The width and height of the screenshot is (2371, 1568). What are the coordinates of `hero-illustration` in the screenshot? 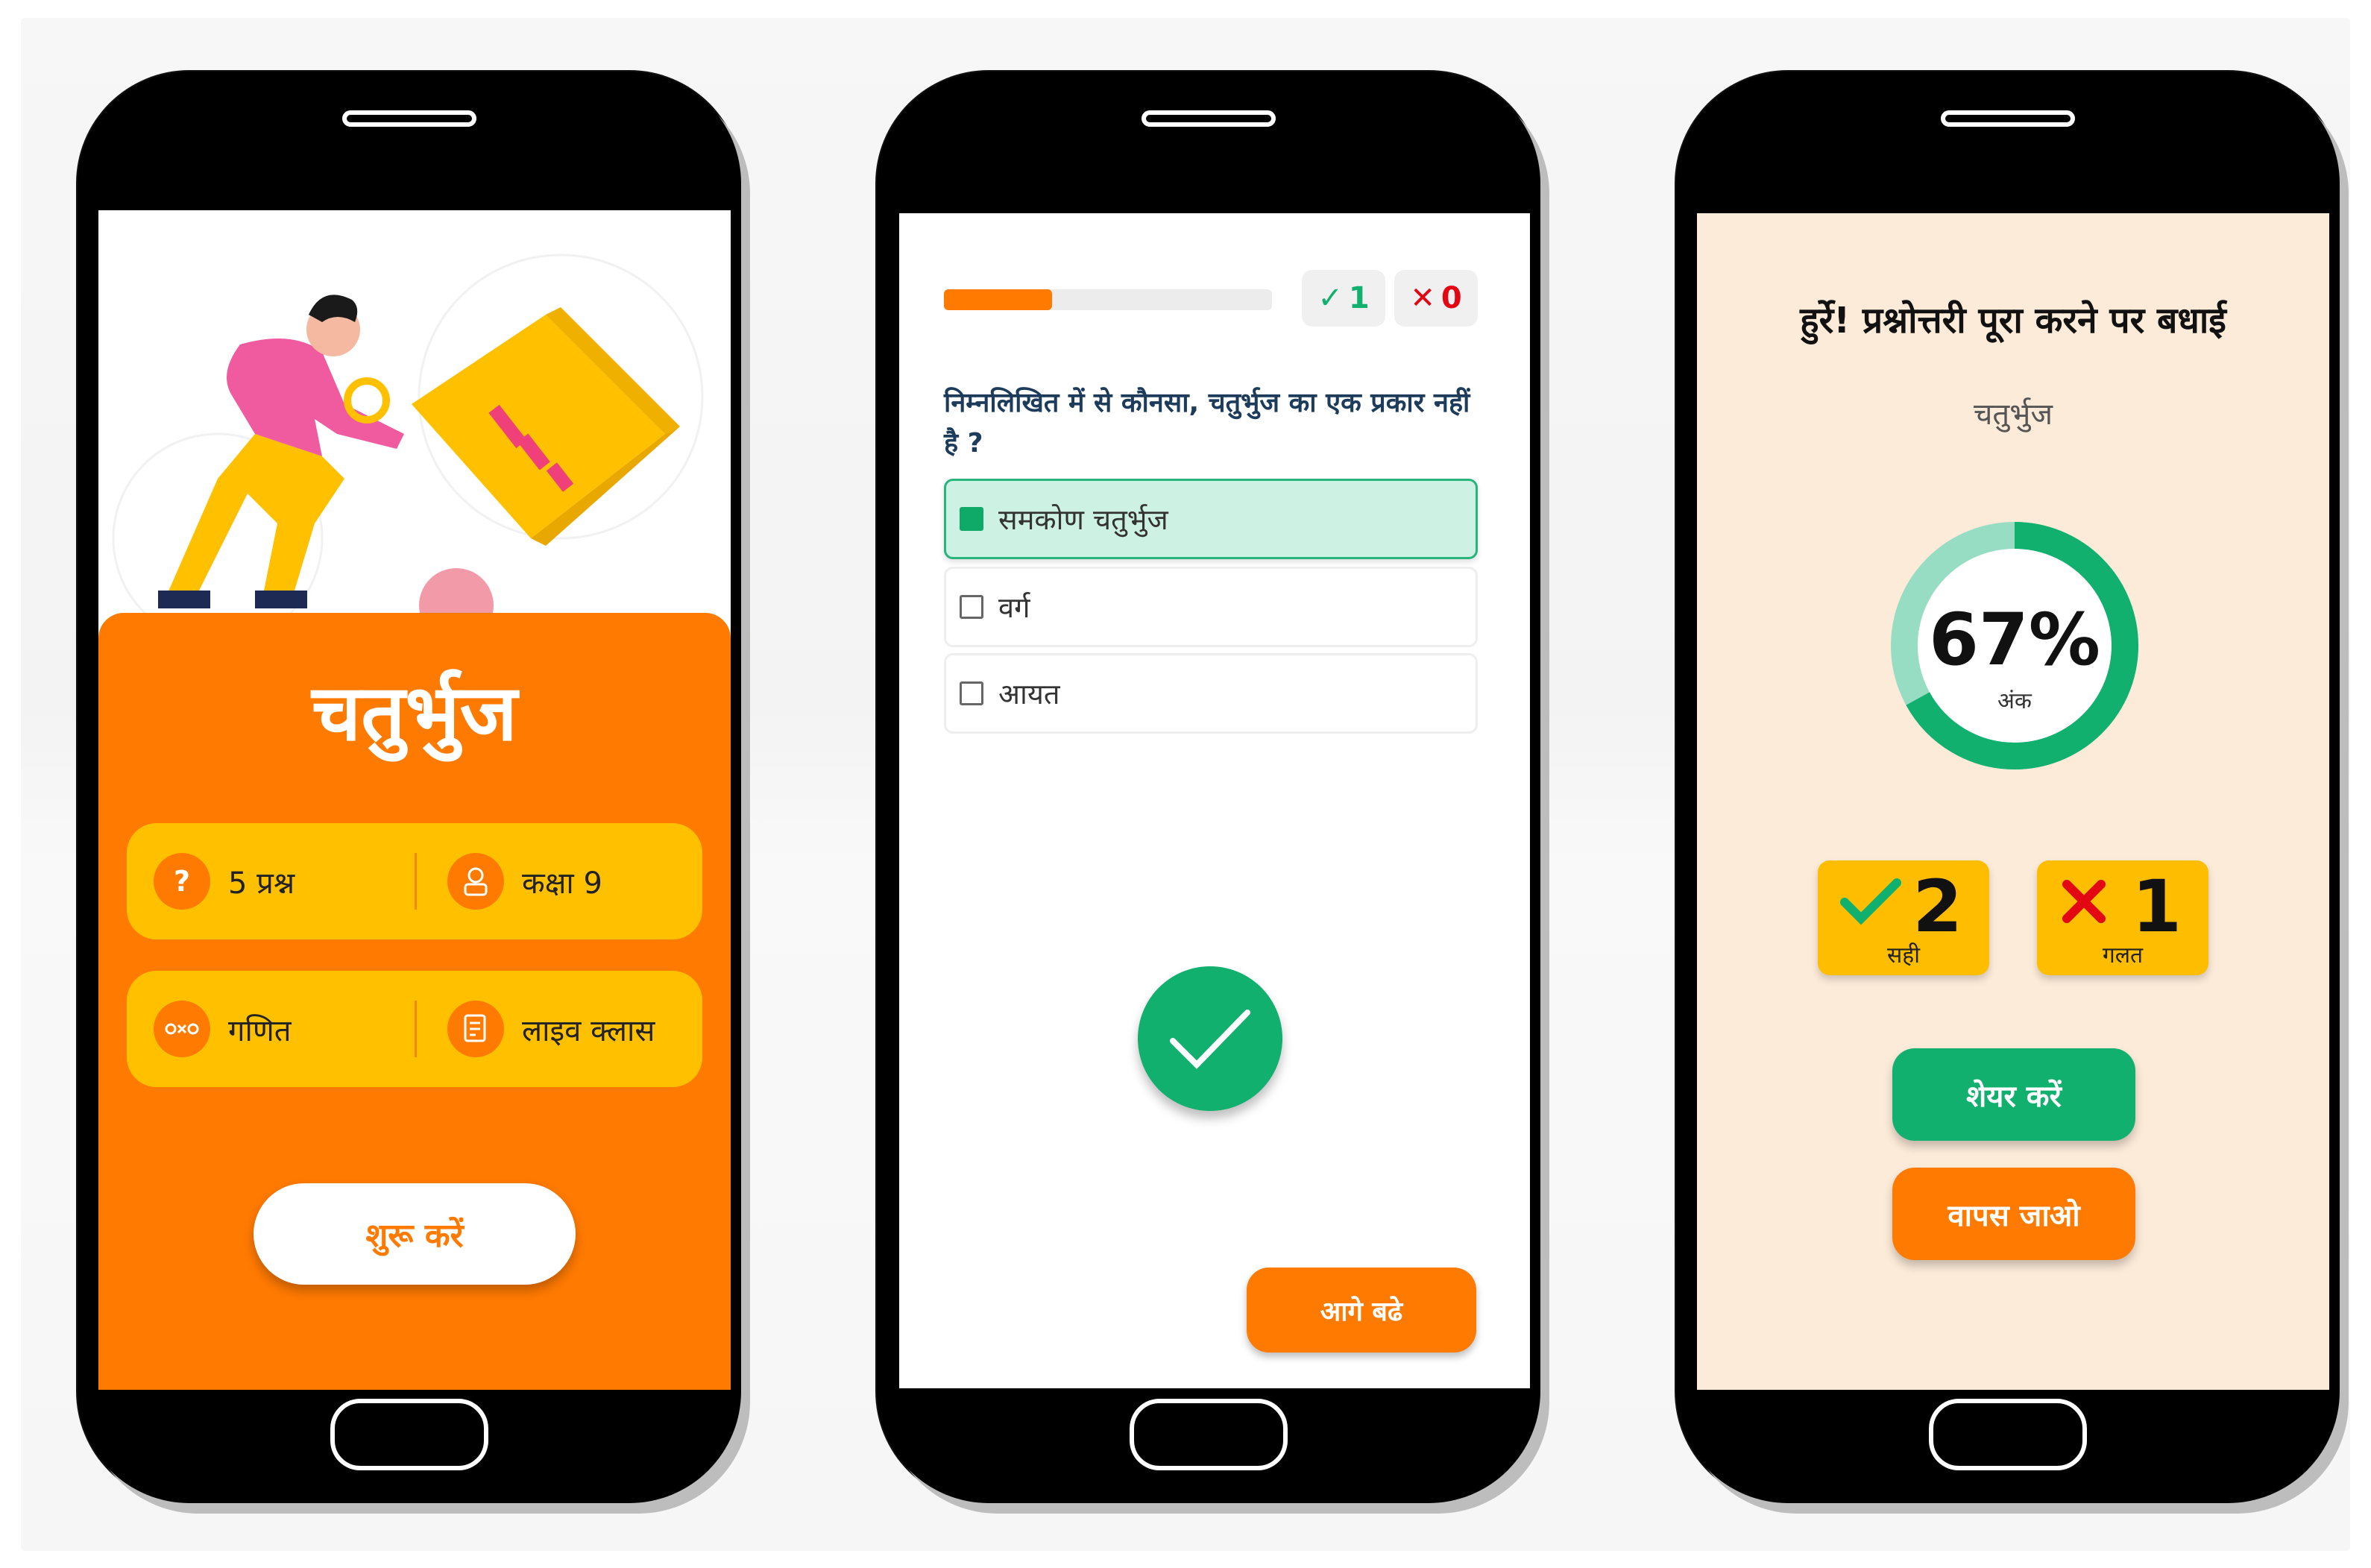 It's located at (414, 427).